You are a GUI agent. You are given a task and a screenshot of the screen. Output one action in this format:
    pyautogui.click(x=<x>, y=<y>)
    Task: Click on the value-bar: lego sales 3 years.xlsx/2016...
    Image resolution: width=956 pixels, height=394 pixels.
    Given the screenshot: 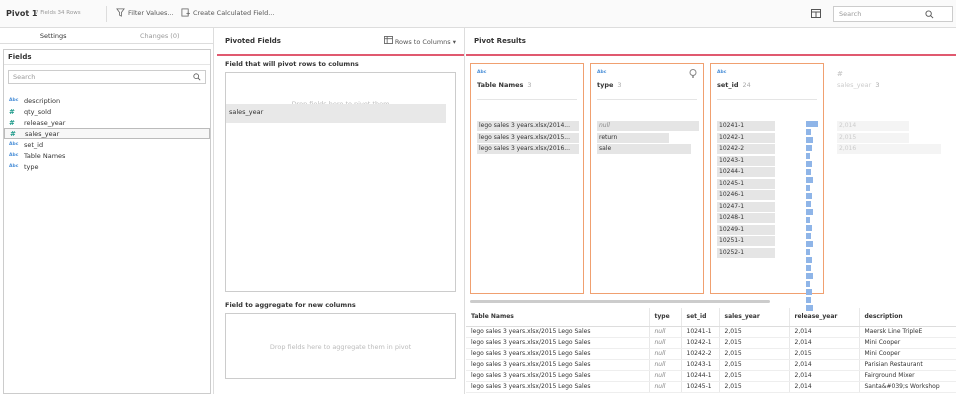 What is the action you would take?
    pyautogui.click(x=528, y=149)
    